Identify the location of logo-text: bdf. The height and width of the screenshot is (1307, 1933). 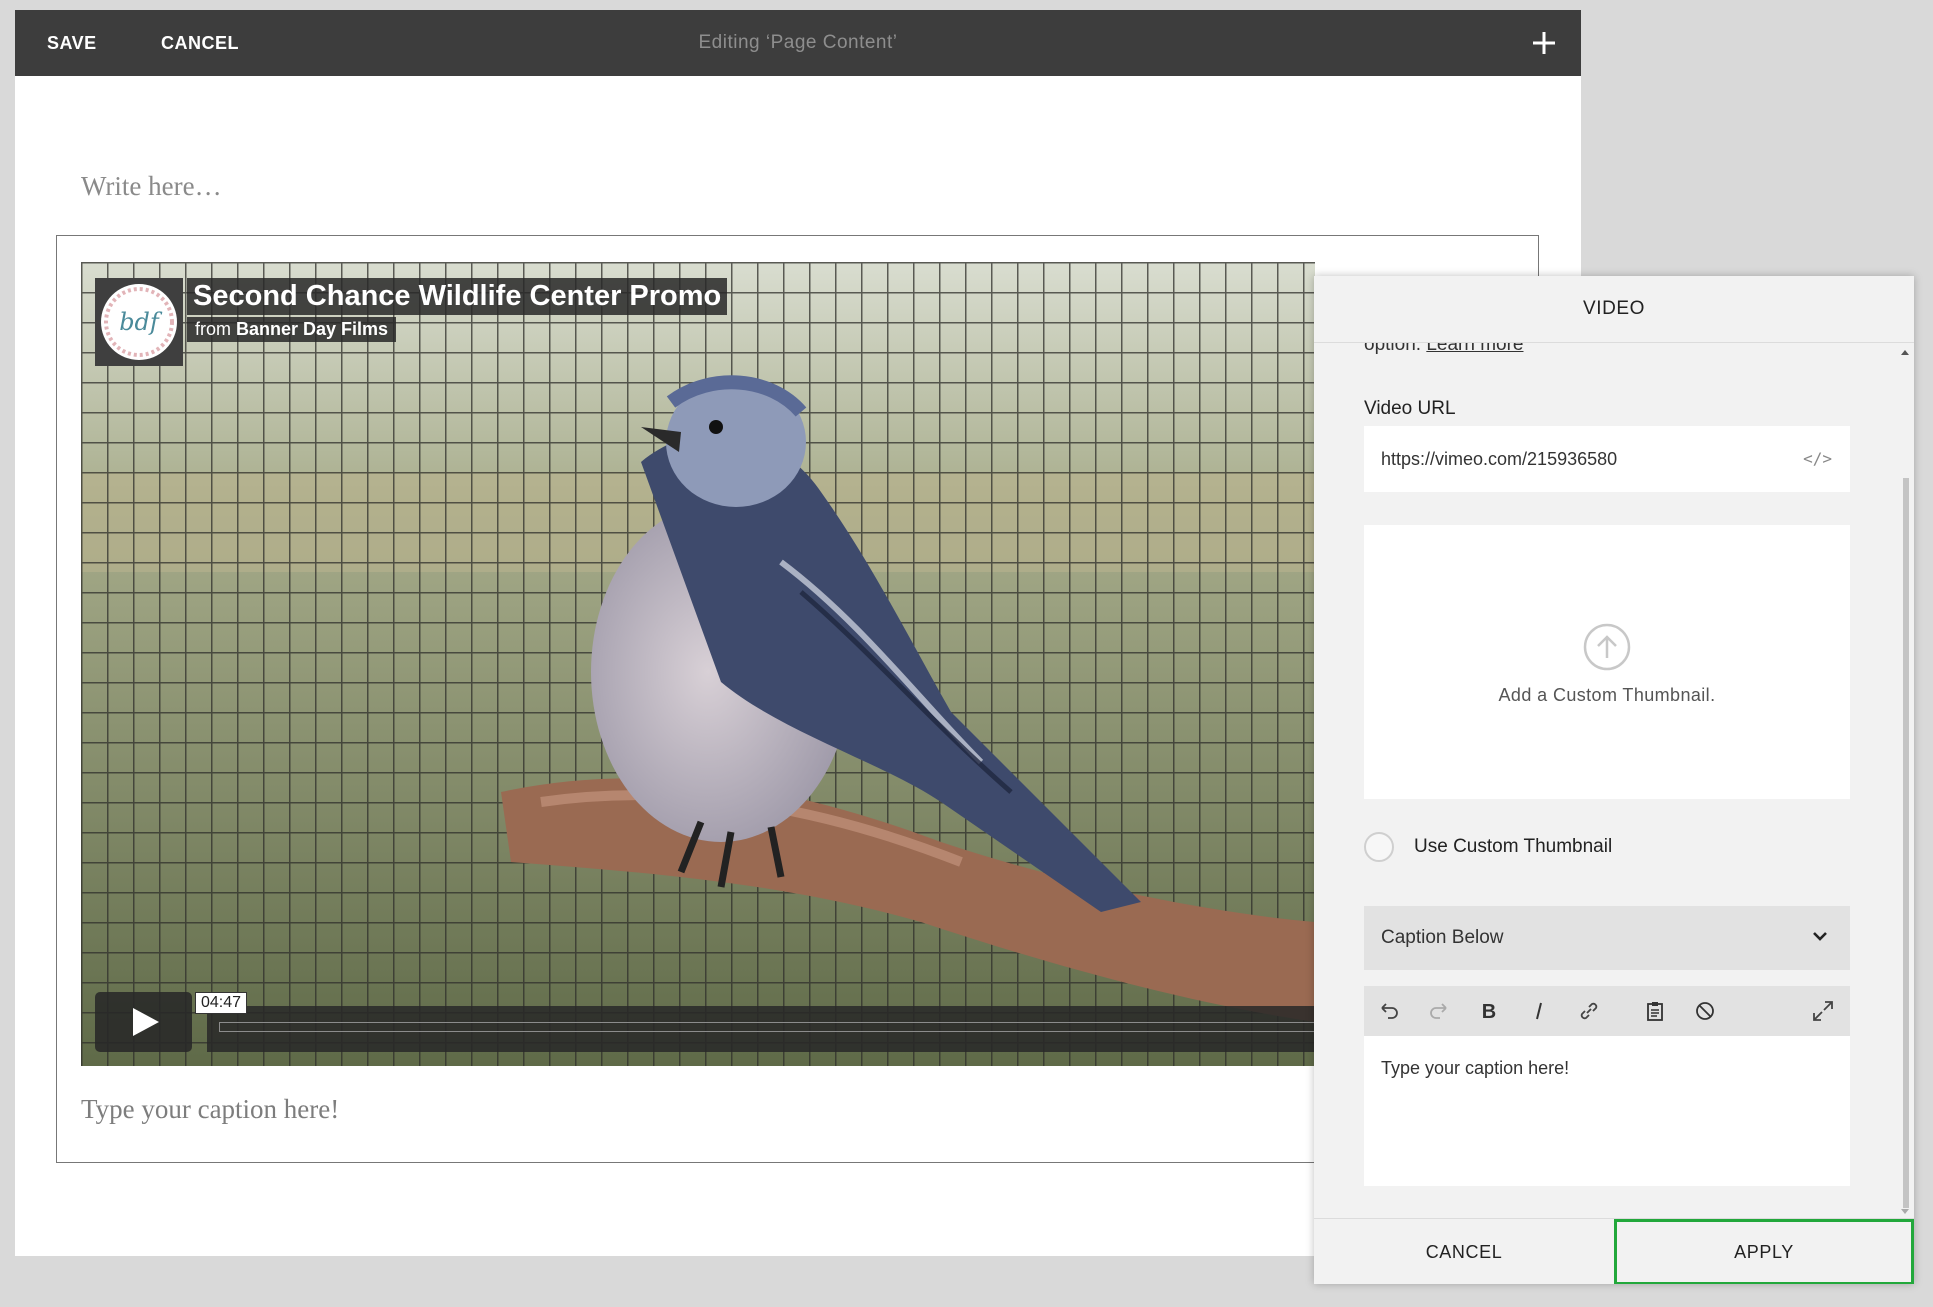
(141, 322).